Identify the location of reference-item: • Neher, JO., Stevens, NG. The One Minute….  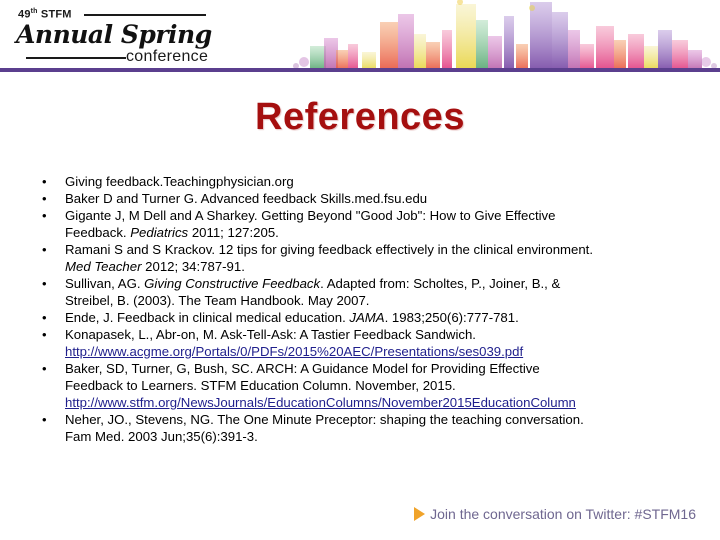
(366, 428).